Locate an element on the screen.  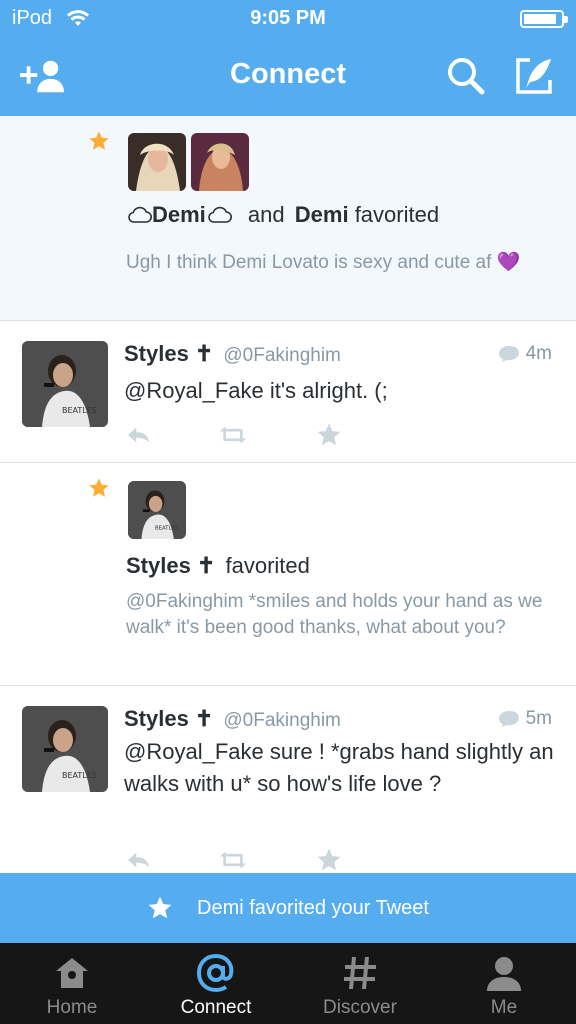
status-time: 9:05 PM is located at coordinates (288, 18).